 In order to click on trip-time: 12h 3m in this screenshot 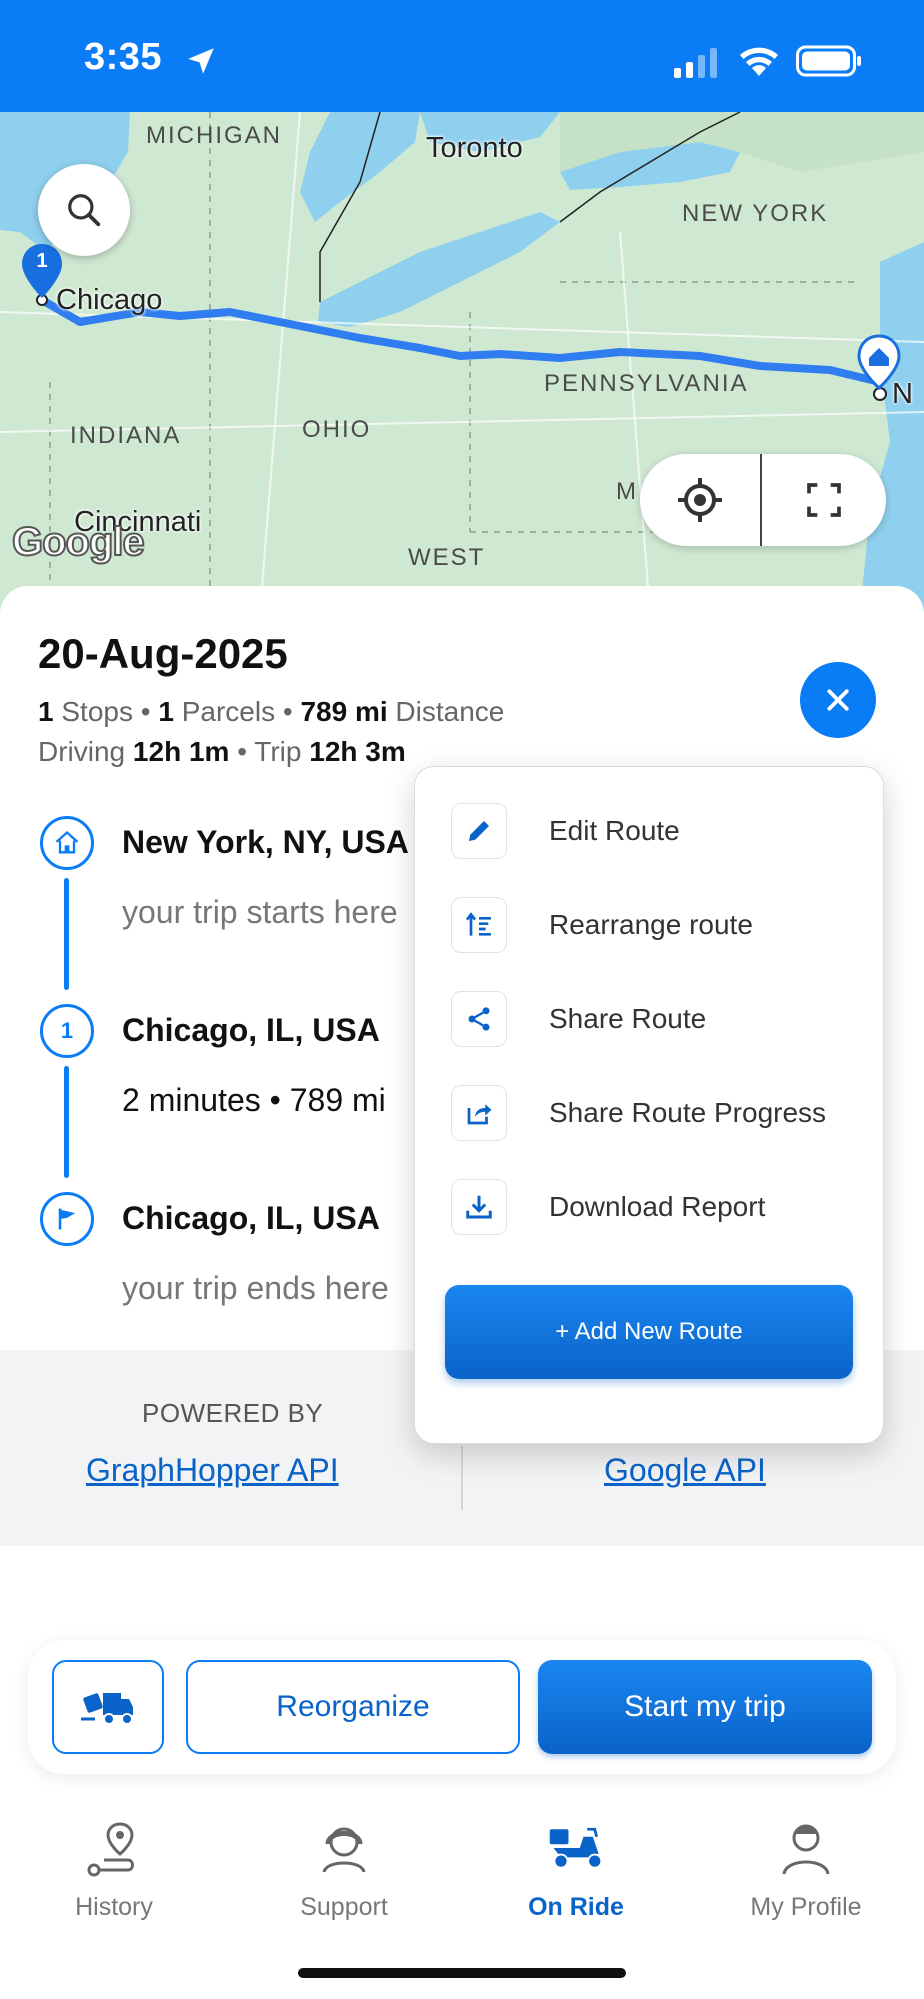, I will do `click(357, 751)`.